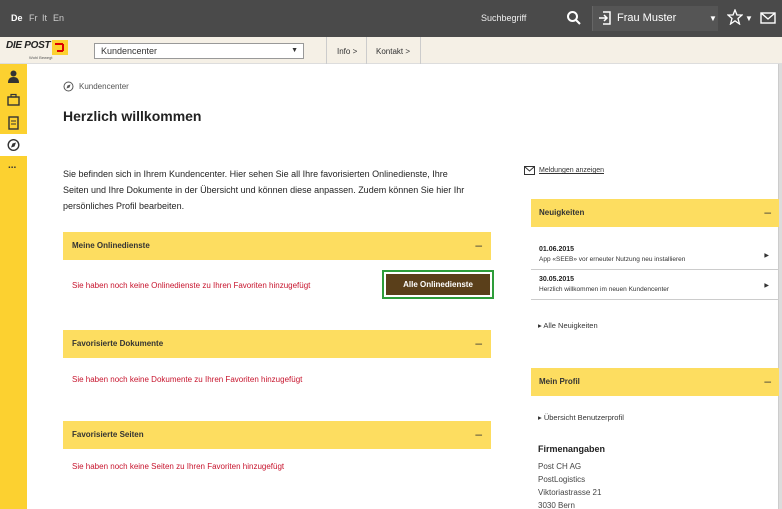 The width and height of the screenshot is (782, 509). I want to click on logo-tagline: Wohl Bewegt, so click(41, 57).